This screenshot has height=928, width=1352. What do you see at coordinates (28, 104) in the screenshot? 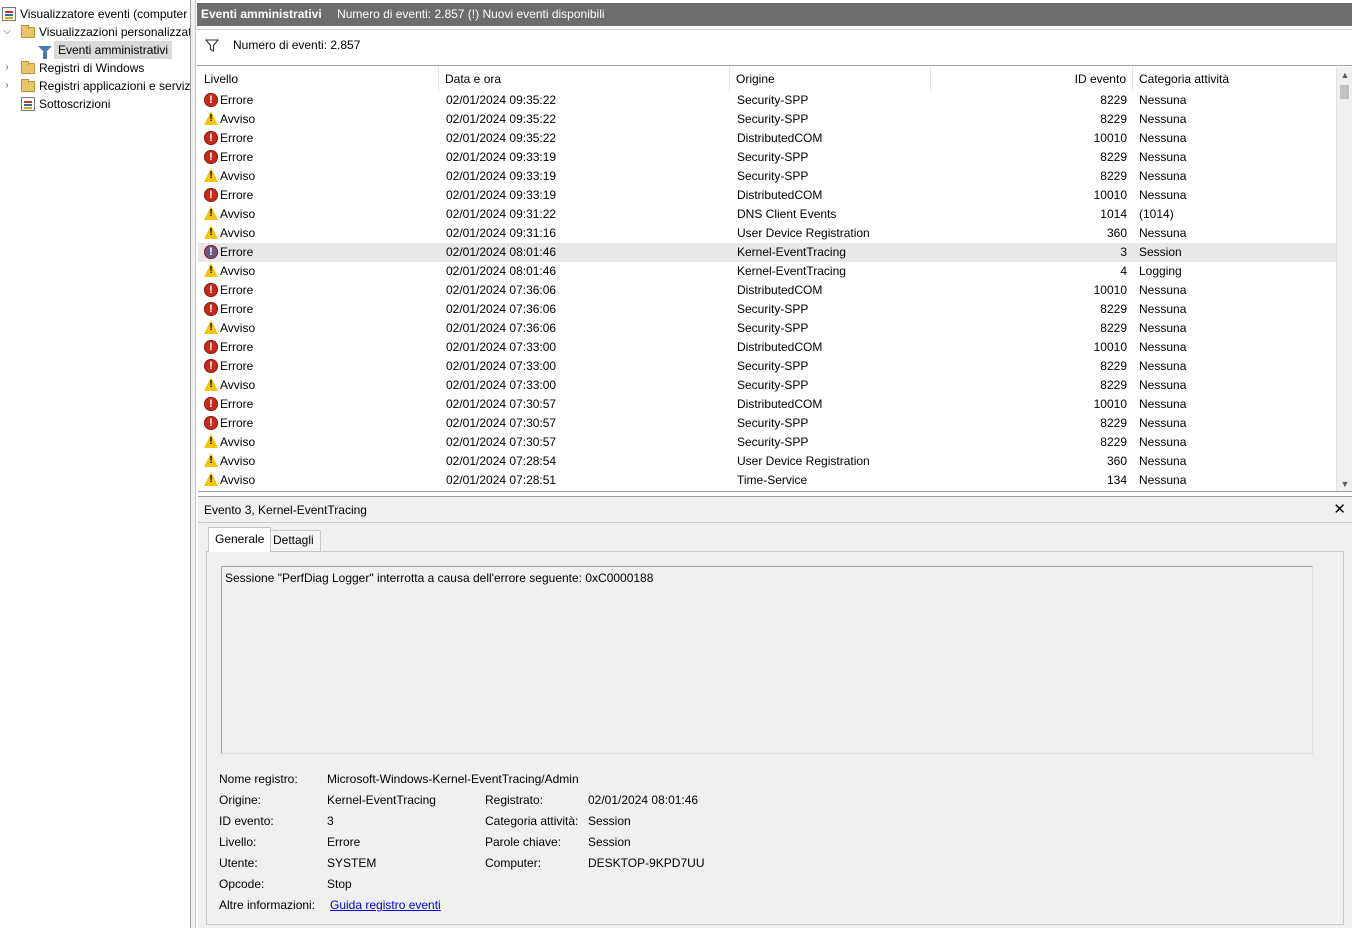
I see `subscriptions-icon` at bounding box center [28, 104].